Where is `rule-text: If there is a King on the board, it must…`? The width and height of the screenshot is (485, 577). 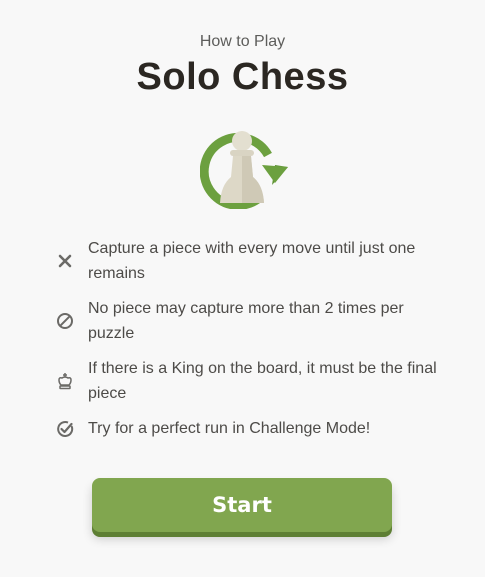 rule-text: If there is a King on the board, it must… is located at coordinates (262, 381).